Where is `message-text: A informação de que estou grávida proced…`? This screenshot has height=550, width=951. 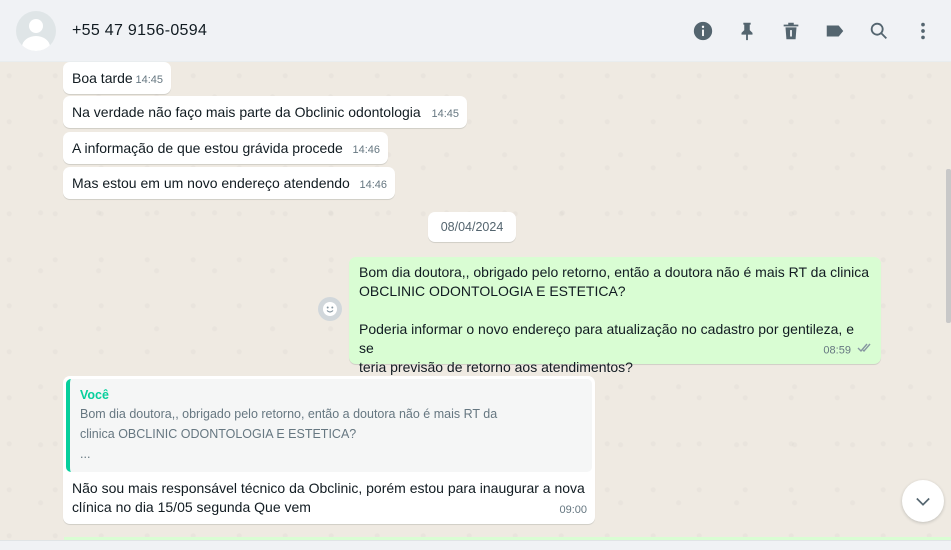 message-text: A informação de que estou grávida proced… is located at coordinates (207, 148).